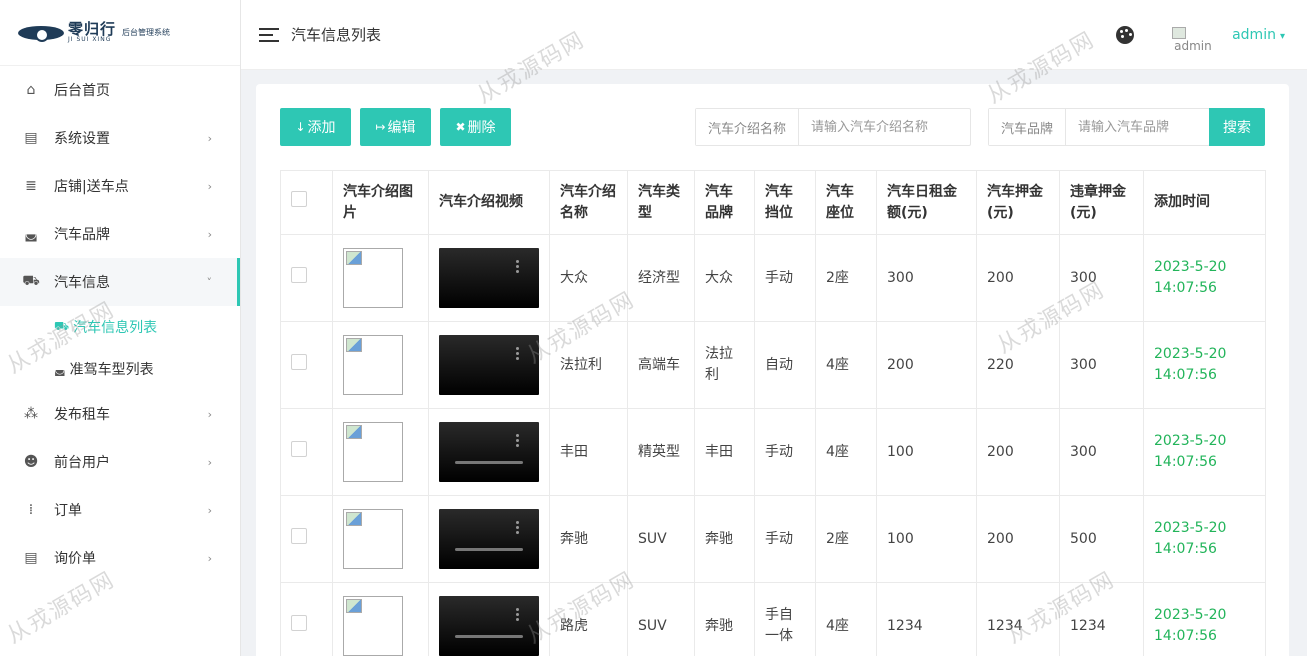 This screenshot has height=656, width=1307. What do you see at coordinates (926, 278) in the screenshot?
I see `cell-rent: 300` at bounding box center [926, 278].